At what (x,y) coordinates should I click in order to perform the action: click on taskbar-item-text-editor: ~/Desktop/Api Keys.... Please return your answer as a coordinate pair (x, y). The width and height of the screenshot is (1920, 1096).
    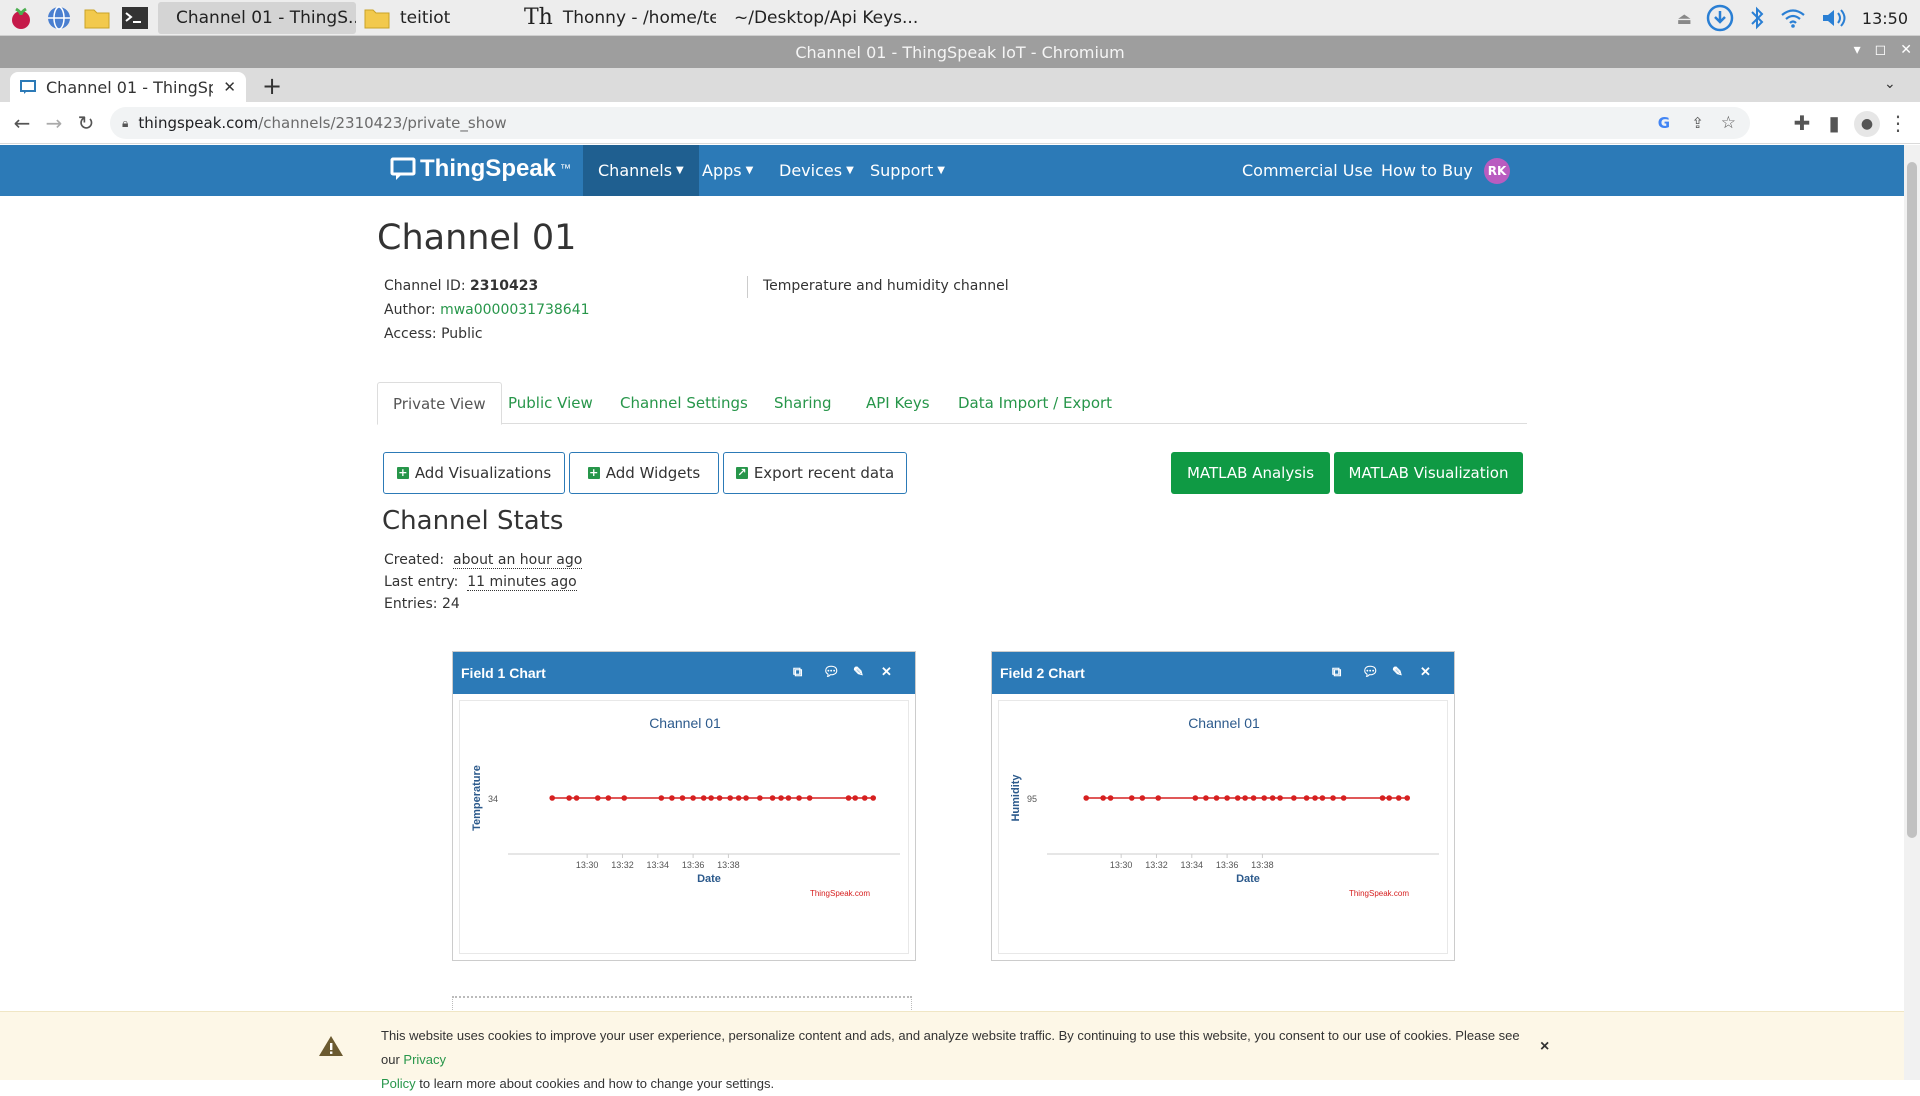
    Looking at the image, I should click on (821, 18).